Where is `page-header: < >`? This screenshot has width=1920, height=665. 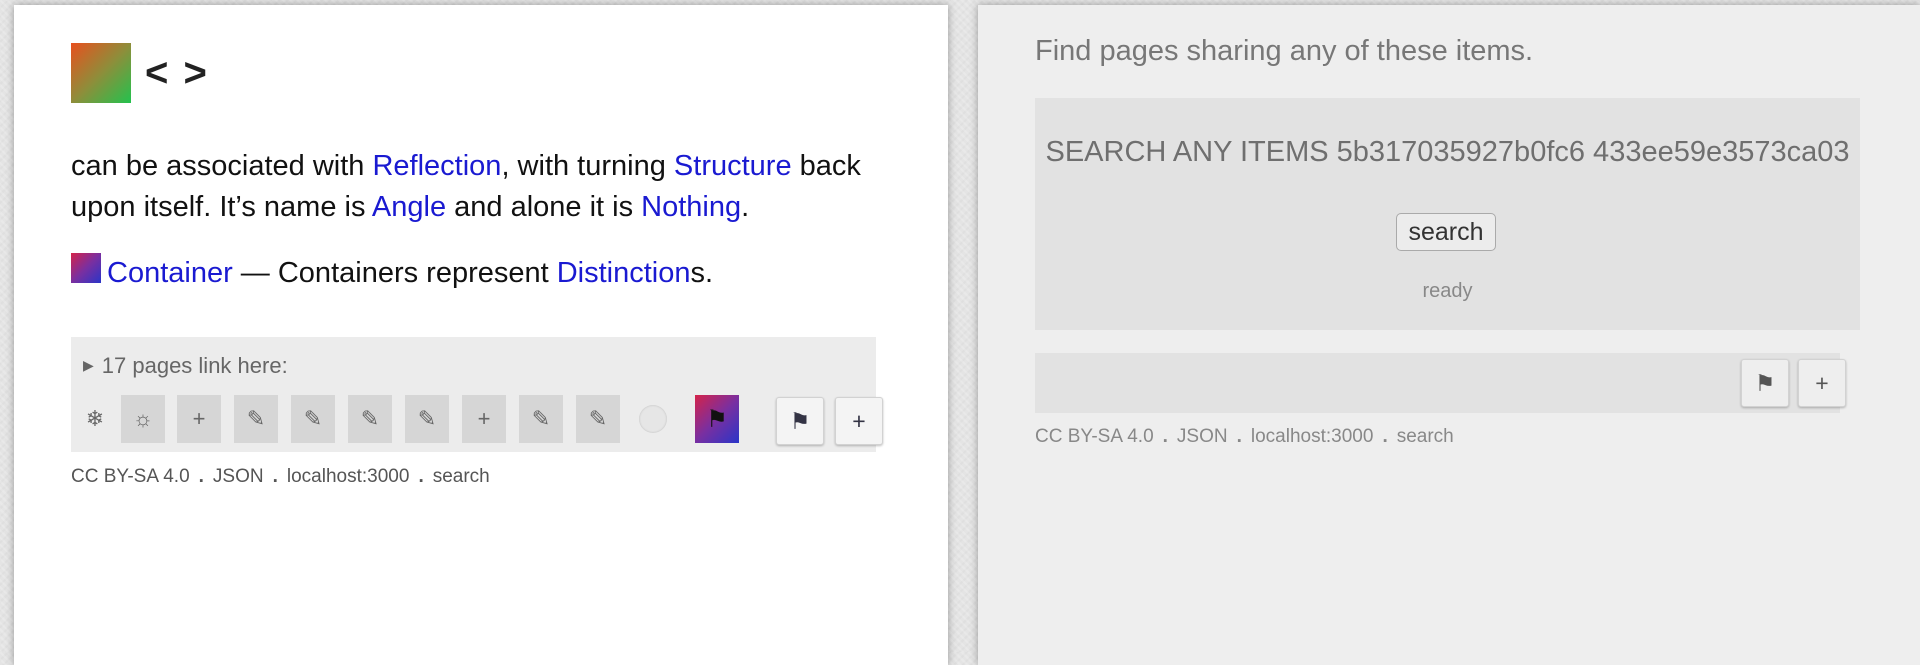
page-header: < > is located at coordinates (140, 73).